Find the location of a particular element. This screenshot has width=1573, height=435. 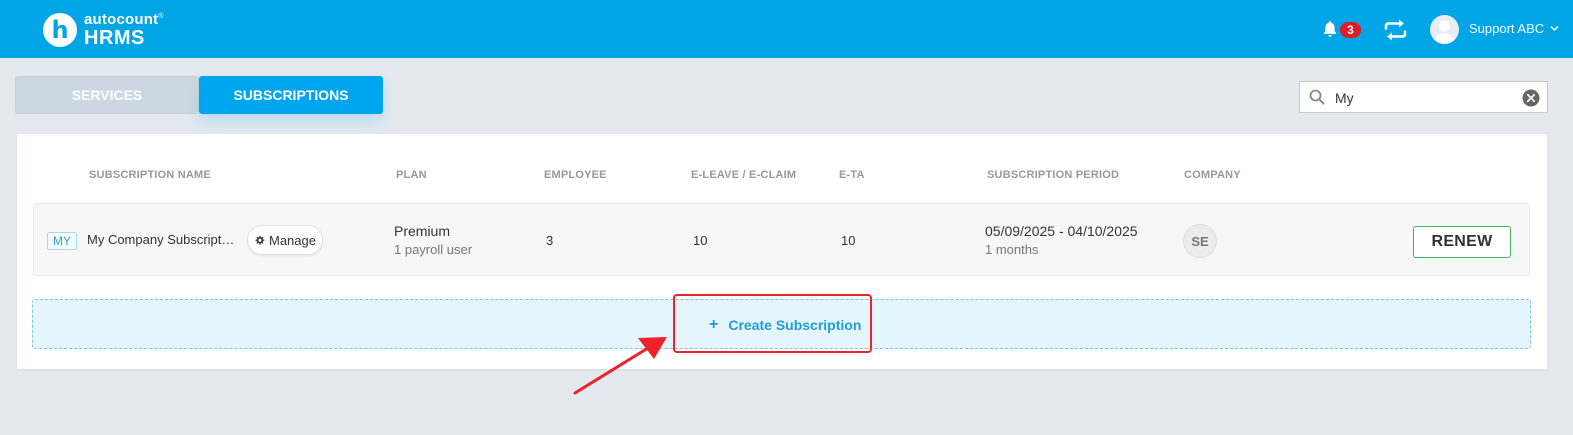

column-header-eleave-eclaim: E-LEAVE / E-CLAIM is located at coordinates (743, 175).